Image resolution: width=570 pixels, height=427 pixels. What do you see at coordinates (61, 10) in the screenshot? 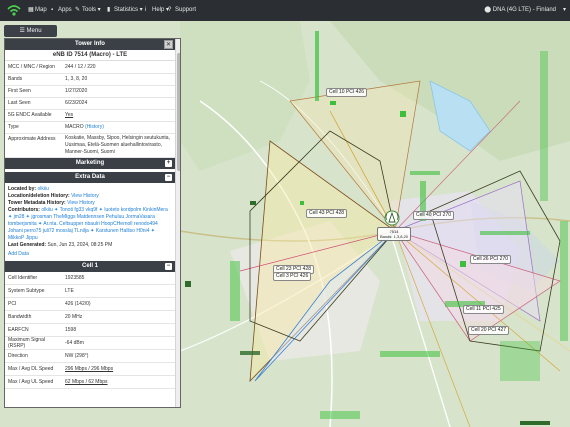
I see `nav-apps: ▪ Apps` at bounding box center [61, 10].